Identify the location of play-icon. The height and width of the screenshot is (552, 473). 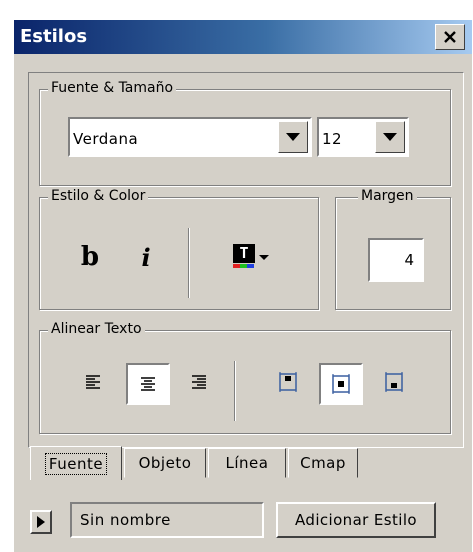
(41, 522).